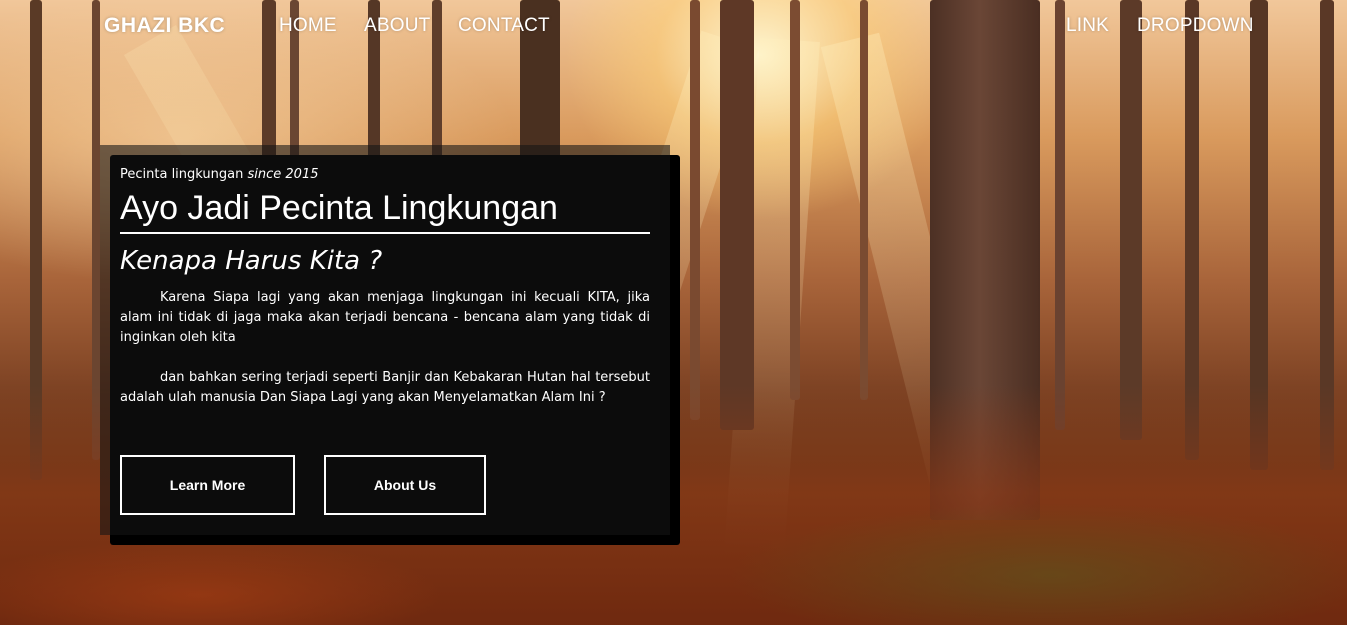 This screenshot has width=1347, height=625. What do you see at coordinates (164, 26) in the screenshot?
I see `brand-logo: GHAZI BKC` at bounding box center [164, 26].